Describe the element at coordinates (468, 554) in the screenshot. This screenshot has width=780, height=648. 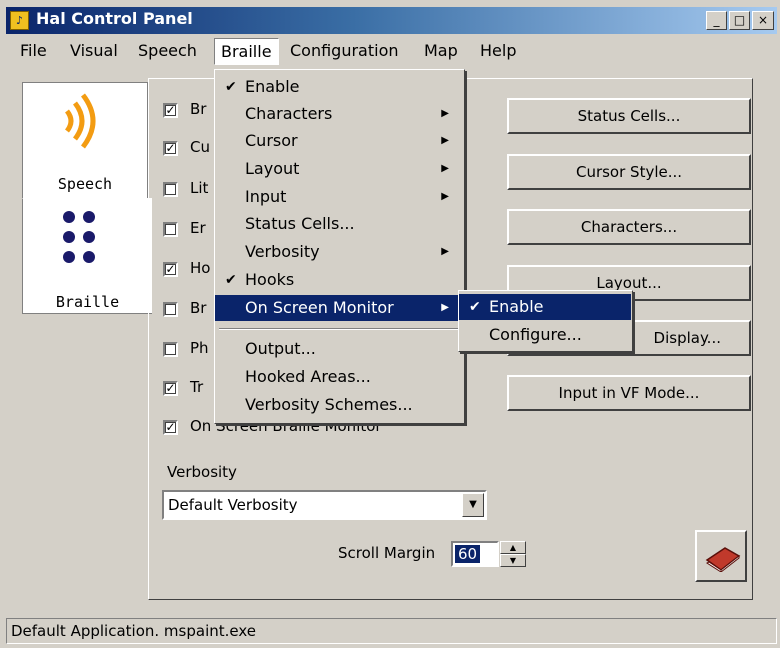
I see `scroll-margin-value: 60` at that location.